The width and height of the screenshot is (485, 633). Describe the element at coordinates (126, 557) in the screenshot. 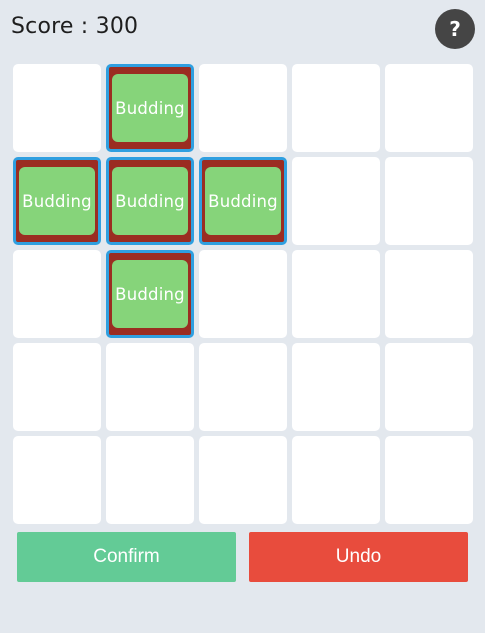

I see `confirm-button: Confirm` at that location.